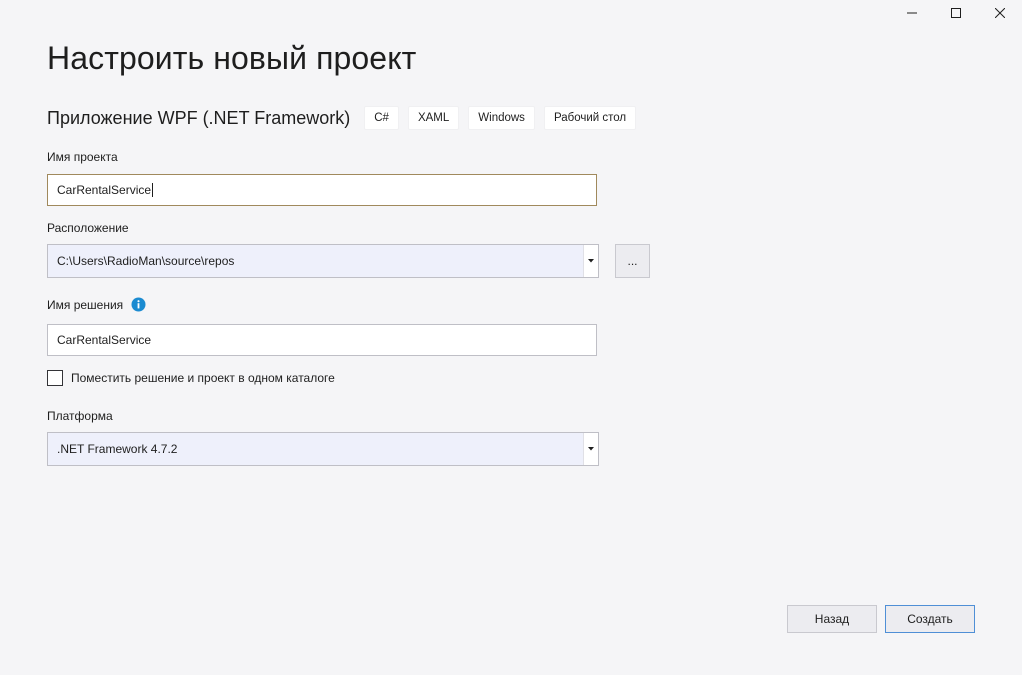  I want to click on minimize-icon, so click(912, 13).